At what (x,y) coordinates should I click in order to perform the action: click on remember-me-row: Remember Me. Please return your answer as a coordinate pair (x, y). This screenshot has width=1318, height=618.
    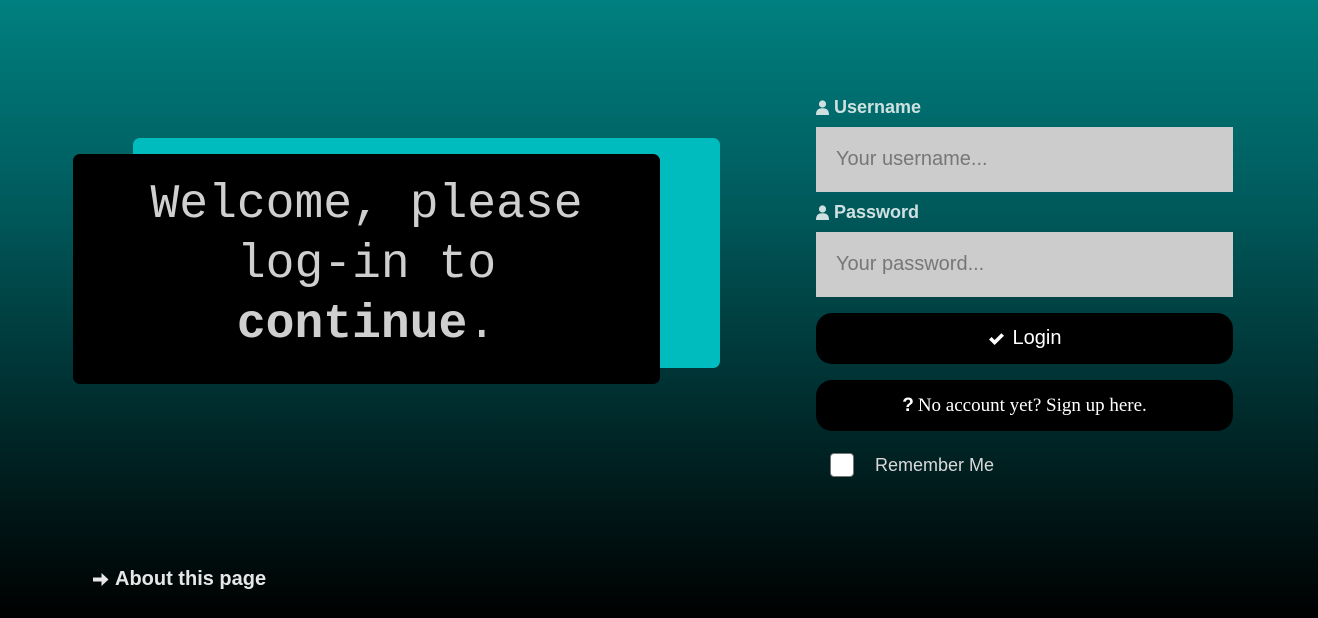
    Looking at the image, I should click on (1031, 465).